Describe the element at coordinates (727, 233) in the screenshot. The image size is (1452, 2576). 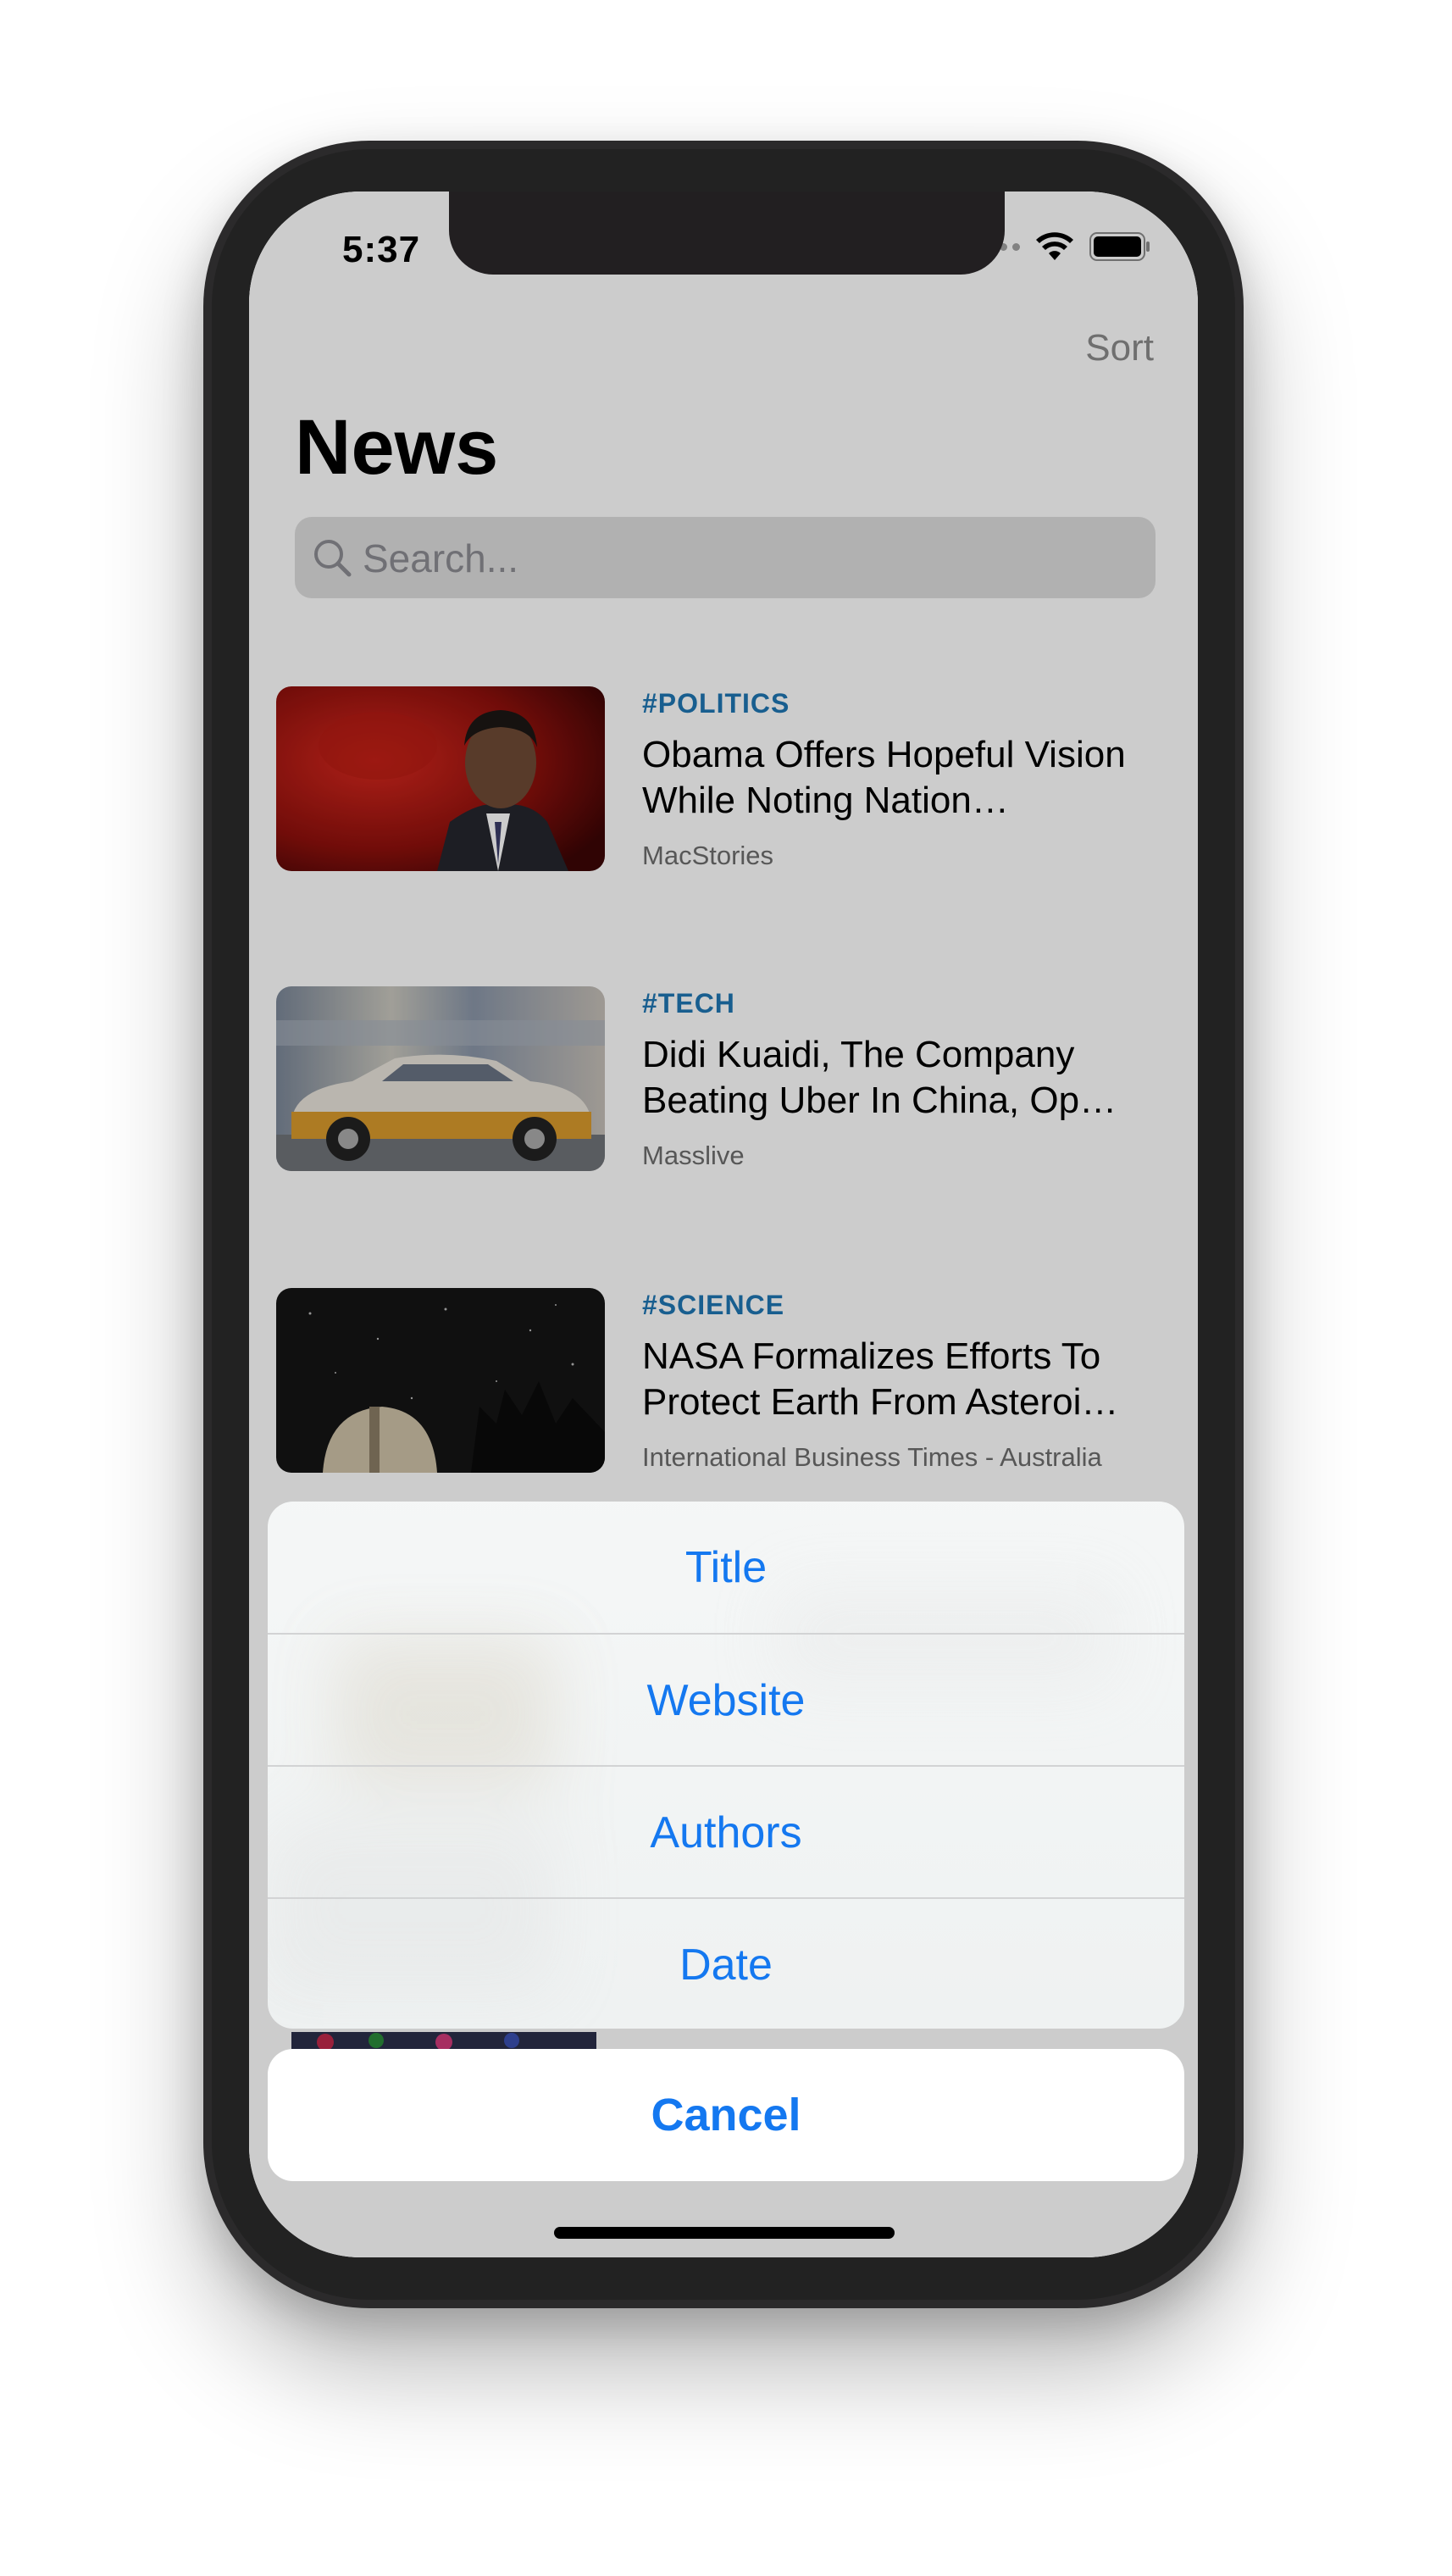
I see `device-notch` at that location.